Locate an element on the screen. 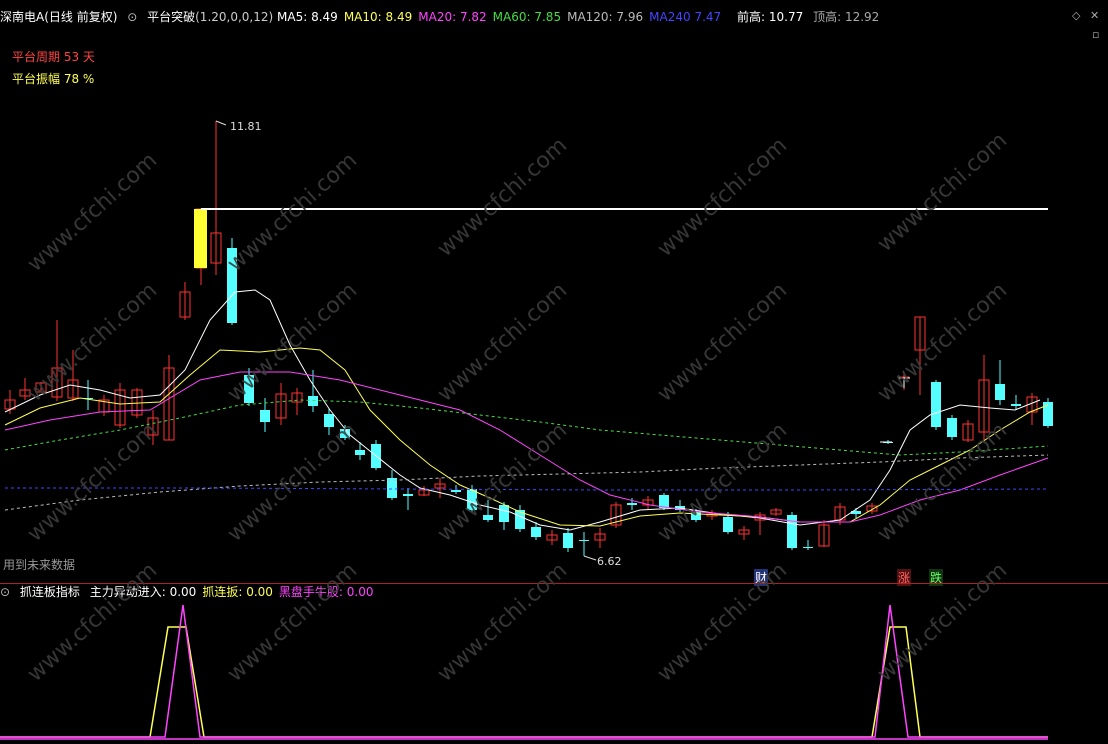  ma-legend-item: MA20: 7.82 is located at coordinates (452, 17).